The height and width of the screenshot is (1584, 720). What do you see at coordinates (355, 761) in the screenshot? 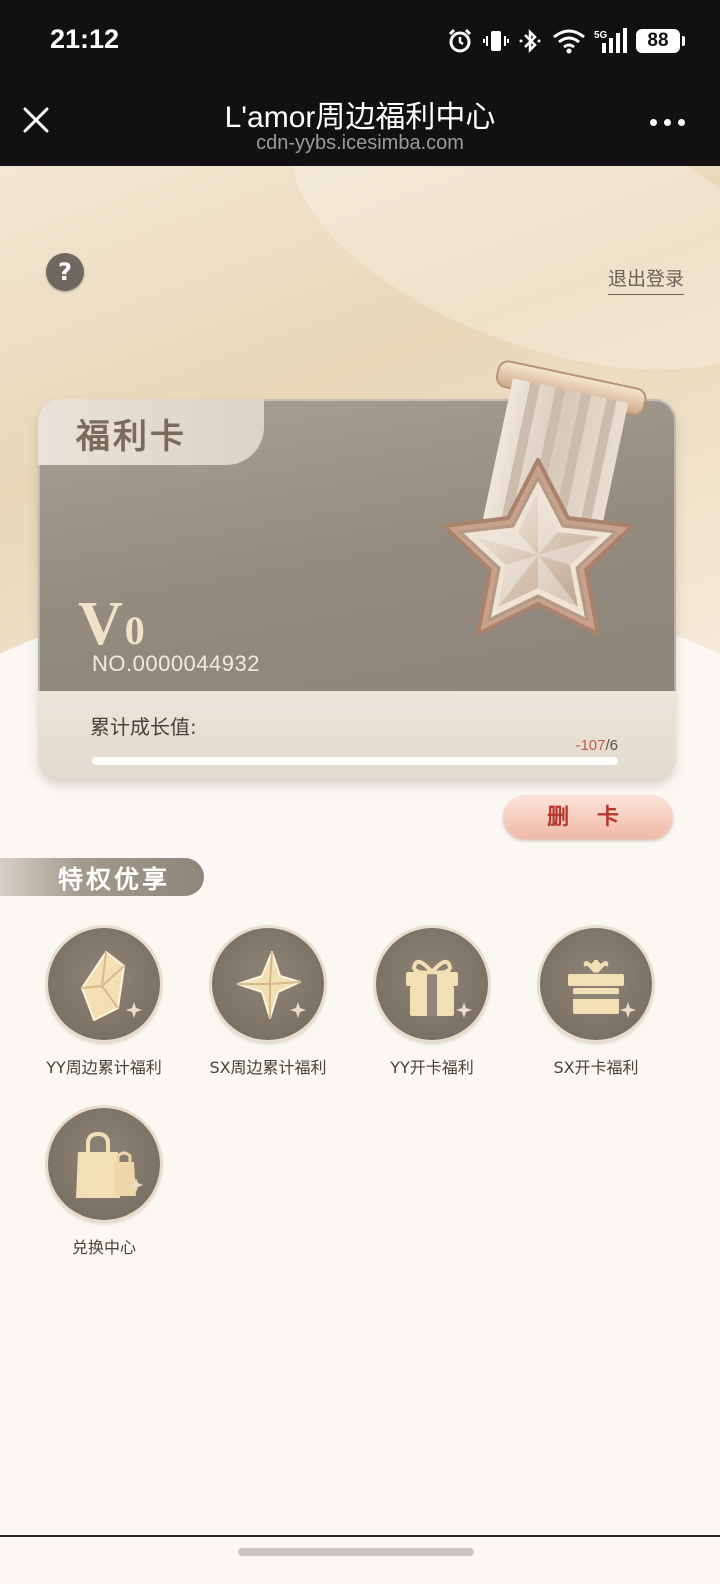
I see `growth-progress-bar` at bounding box center [355, 761].